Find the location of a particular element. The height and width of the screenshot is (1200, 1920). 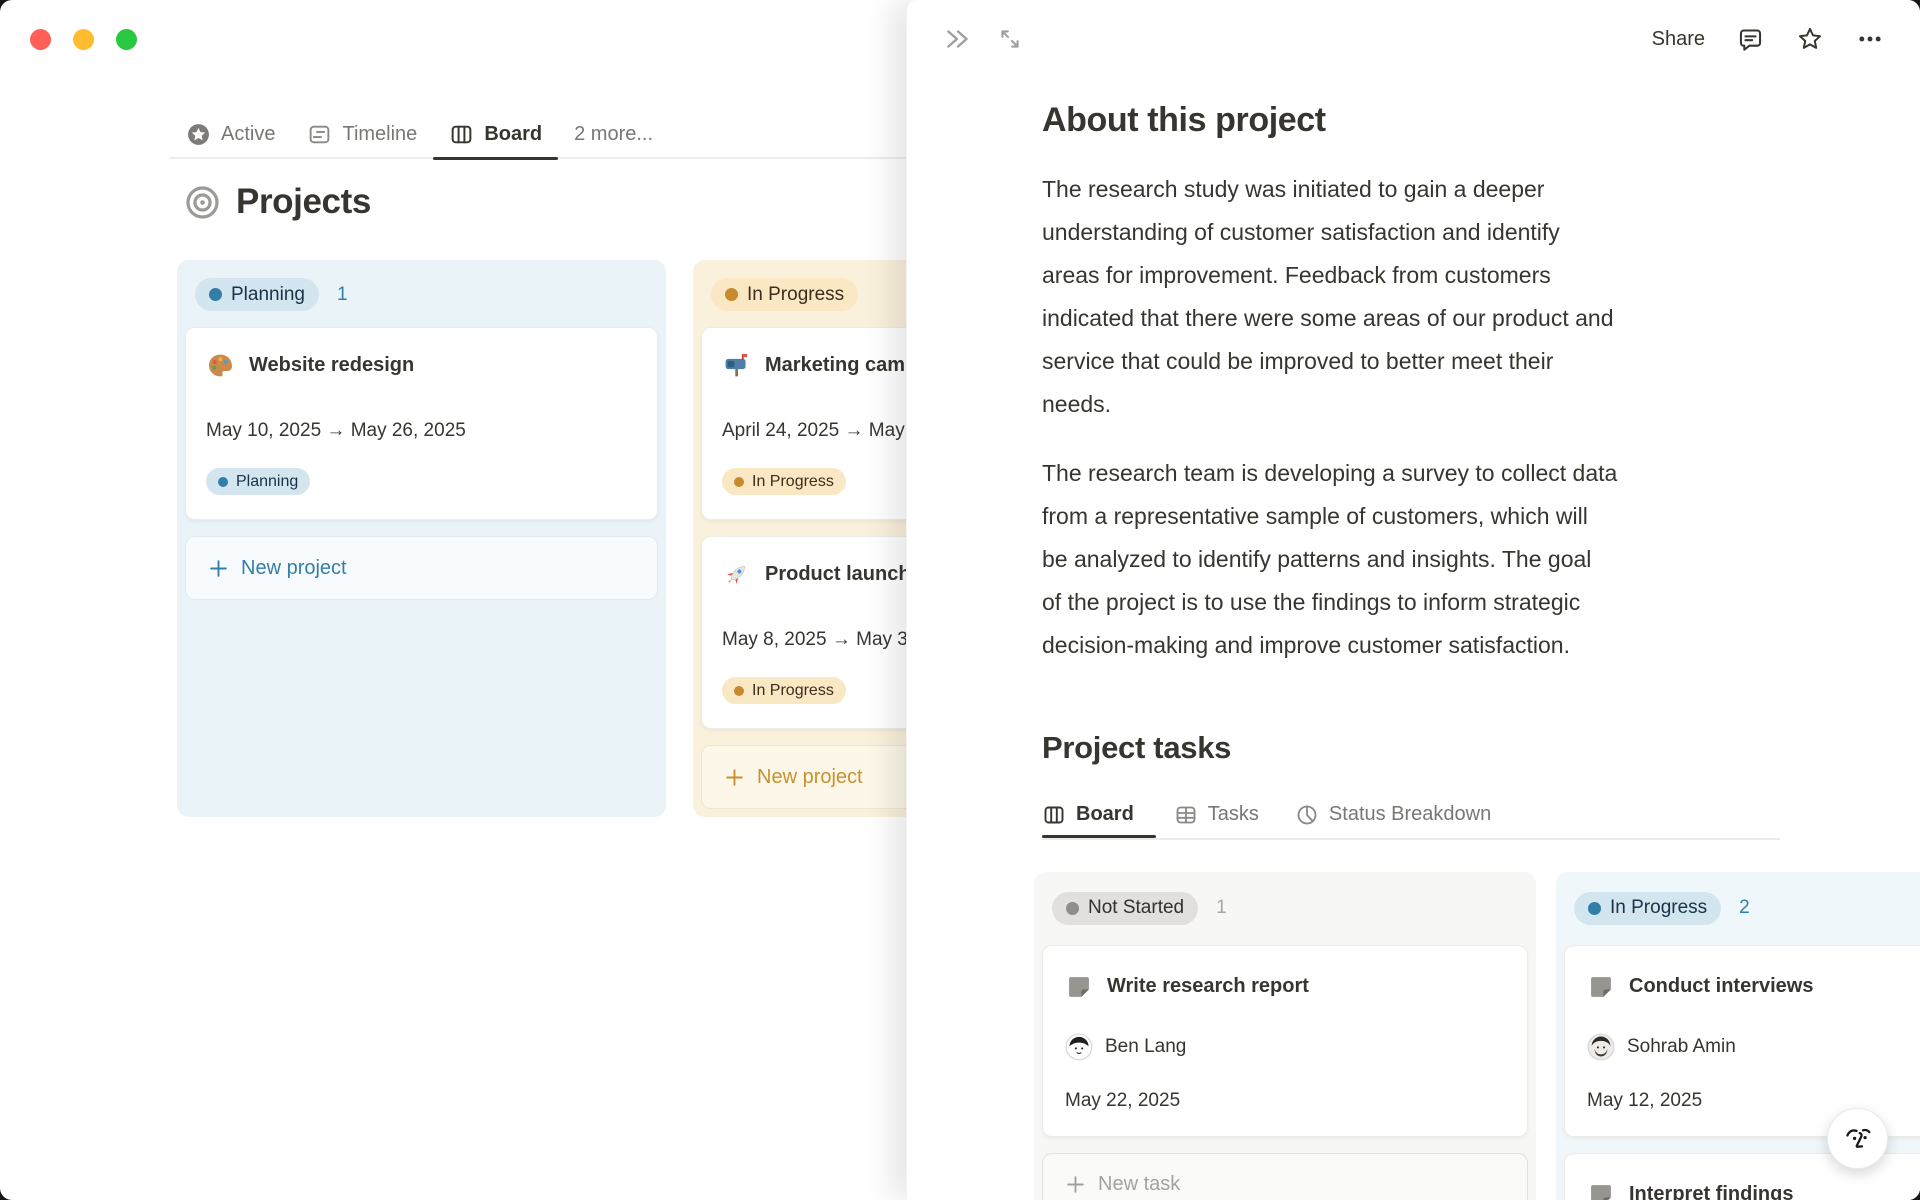

double-chevron-right-icon is located at coordinates (958, 39).